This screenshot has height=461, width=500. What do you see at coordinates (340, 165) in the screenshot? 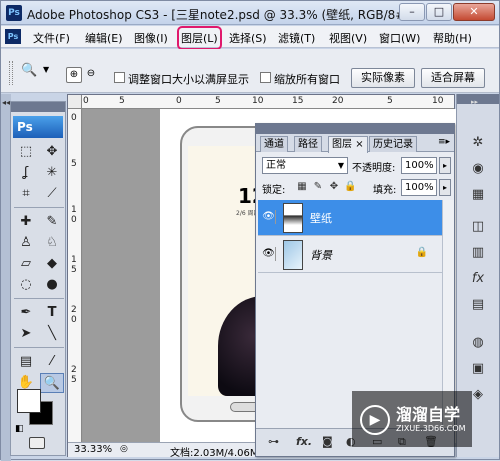
I see `chevron-down-icon: ▼` at bounding box center [340, 165].